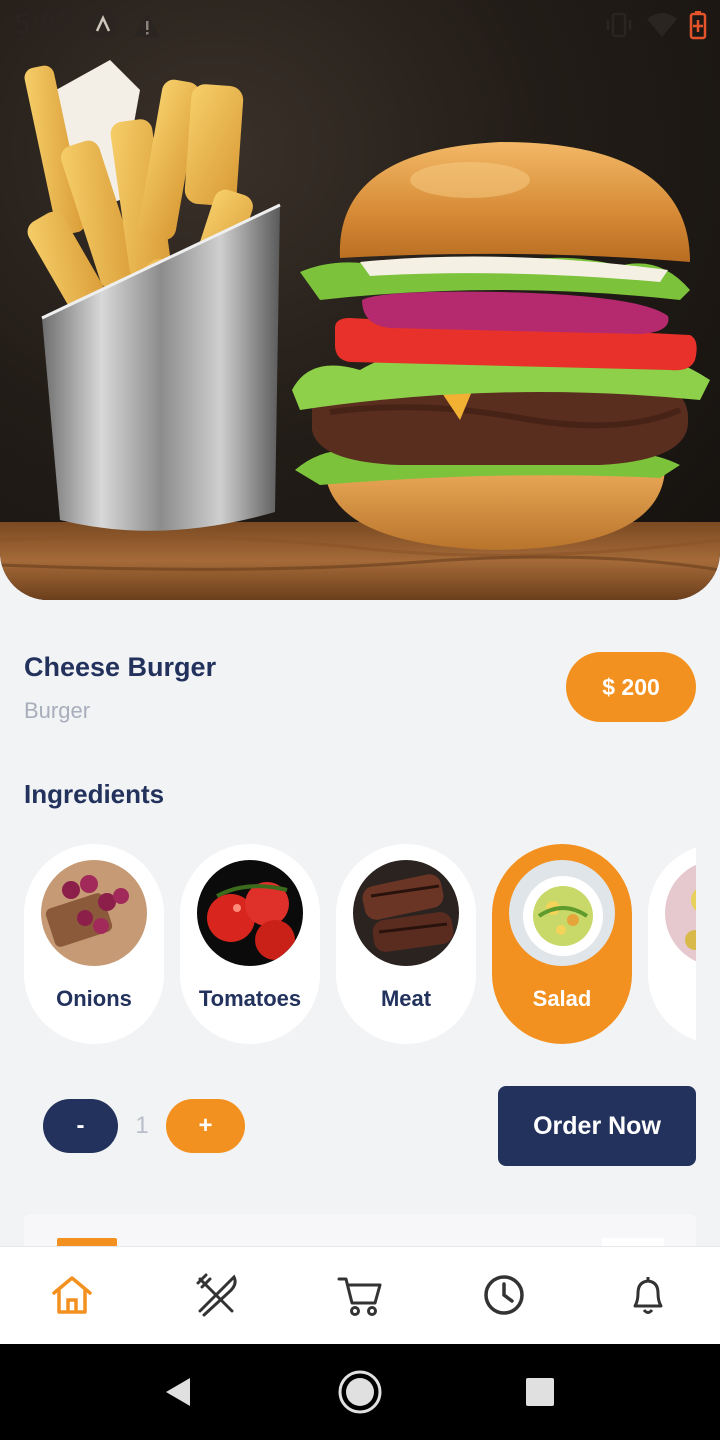 This screenshot has width=720, height=1440. Describe the element at coordinates (562, 913) in the screenshot. I see `salad-image` at that location.